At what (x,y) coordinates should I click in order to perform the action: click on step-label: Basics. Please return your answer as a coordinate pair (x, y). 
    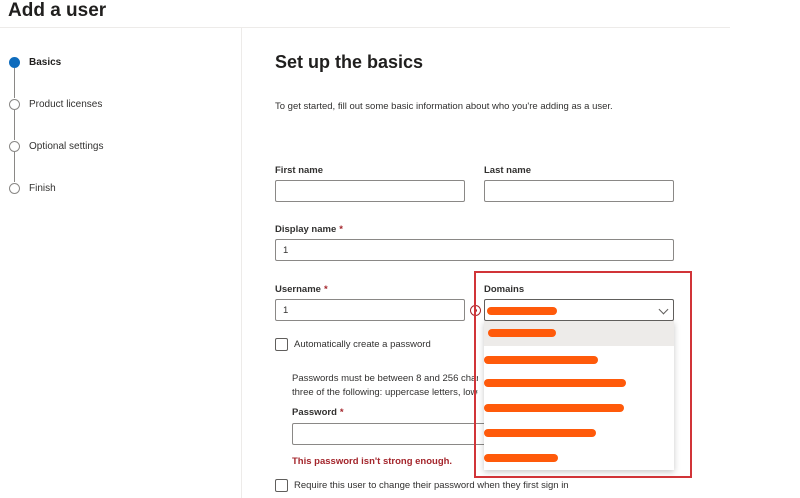
    Looking at the image, I should click on (45, 62).